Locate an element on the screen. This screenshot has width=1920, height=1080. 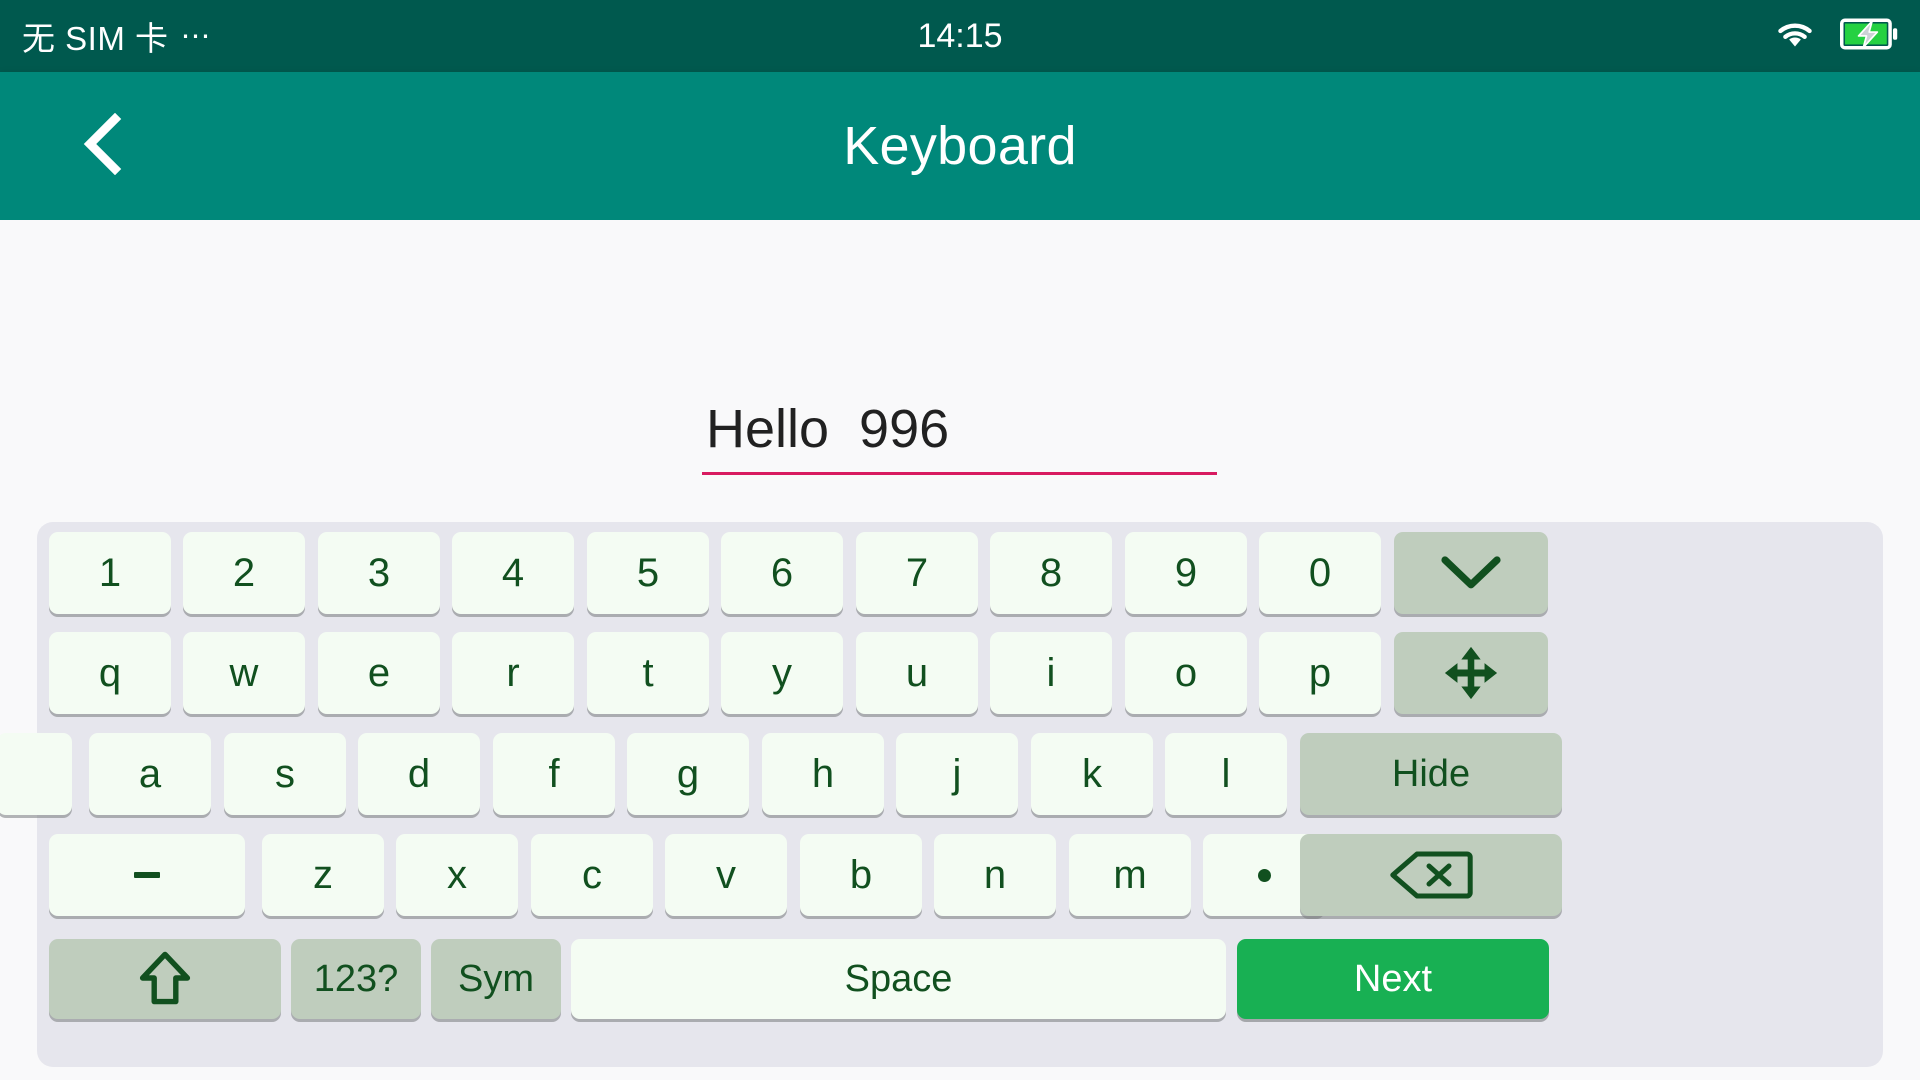
status-overflow-icon: ⋯ is located at coordinates (196, 36).